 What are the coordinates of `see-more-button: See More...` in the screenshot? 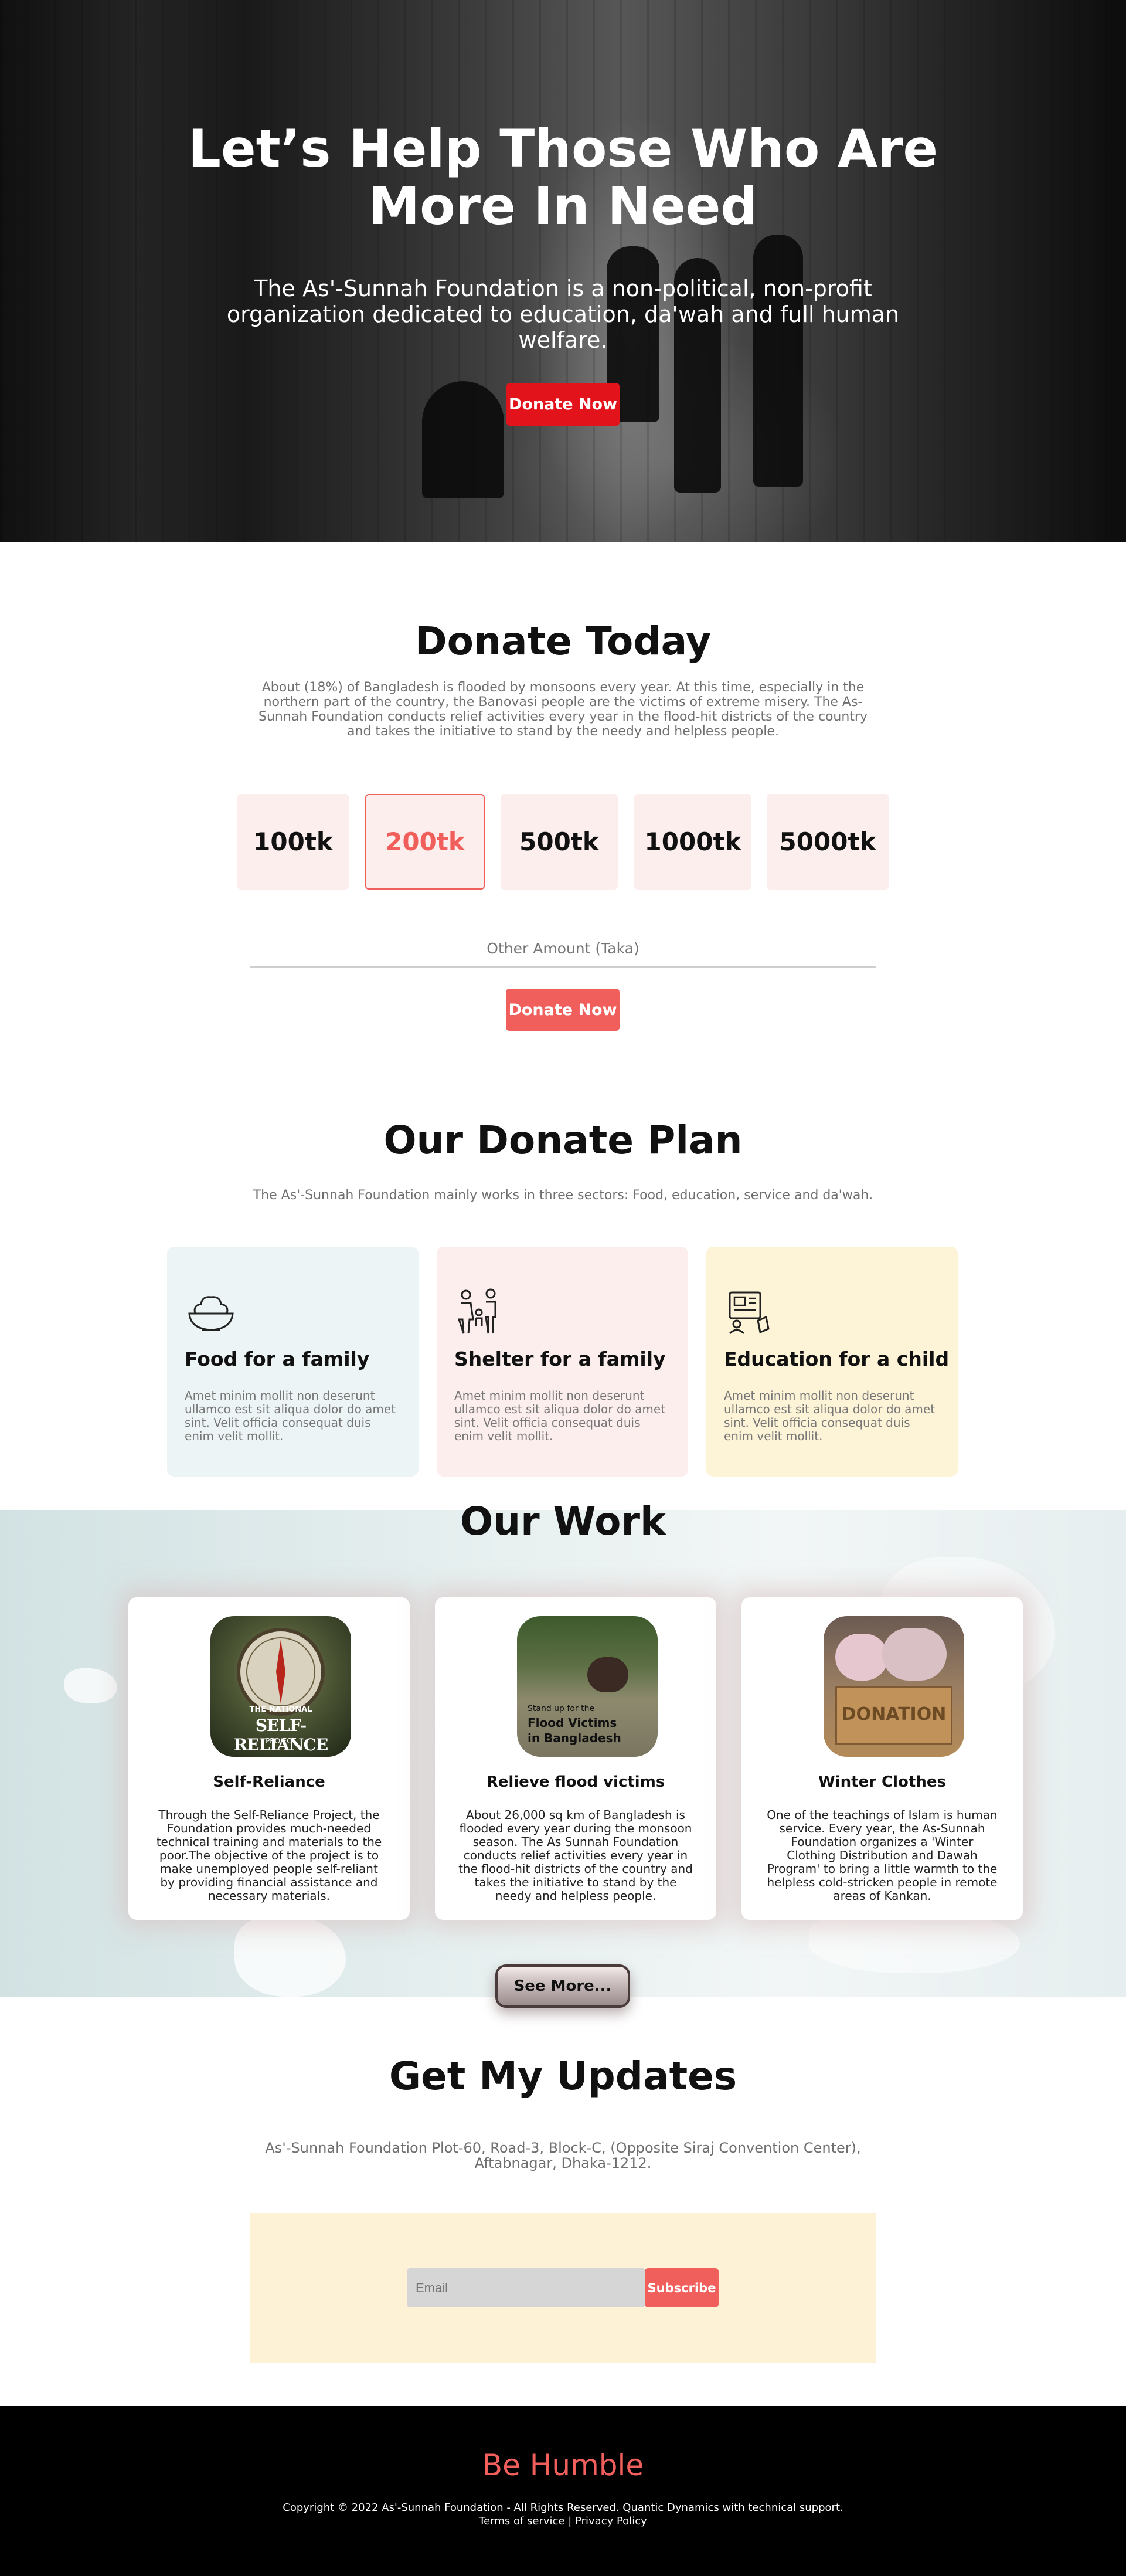 It's located at (562, 1986).